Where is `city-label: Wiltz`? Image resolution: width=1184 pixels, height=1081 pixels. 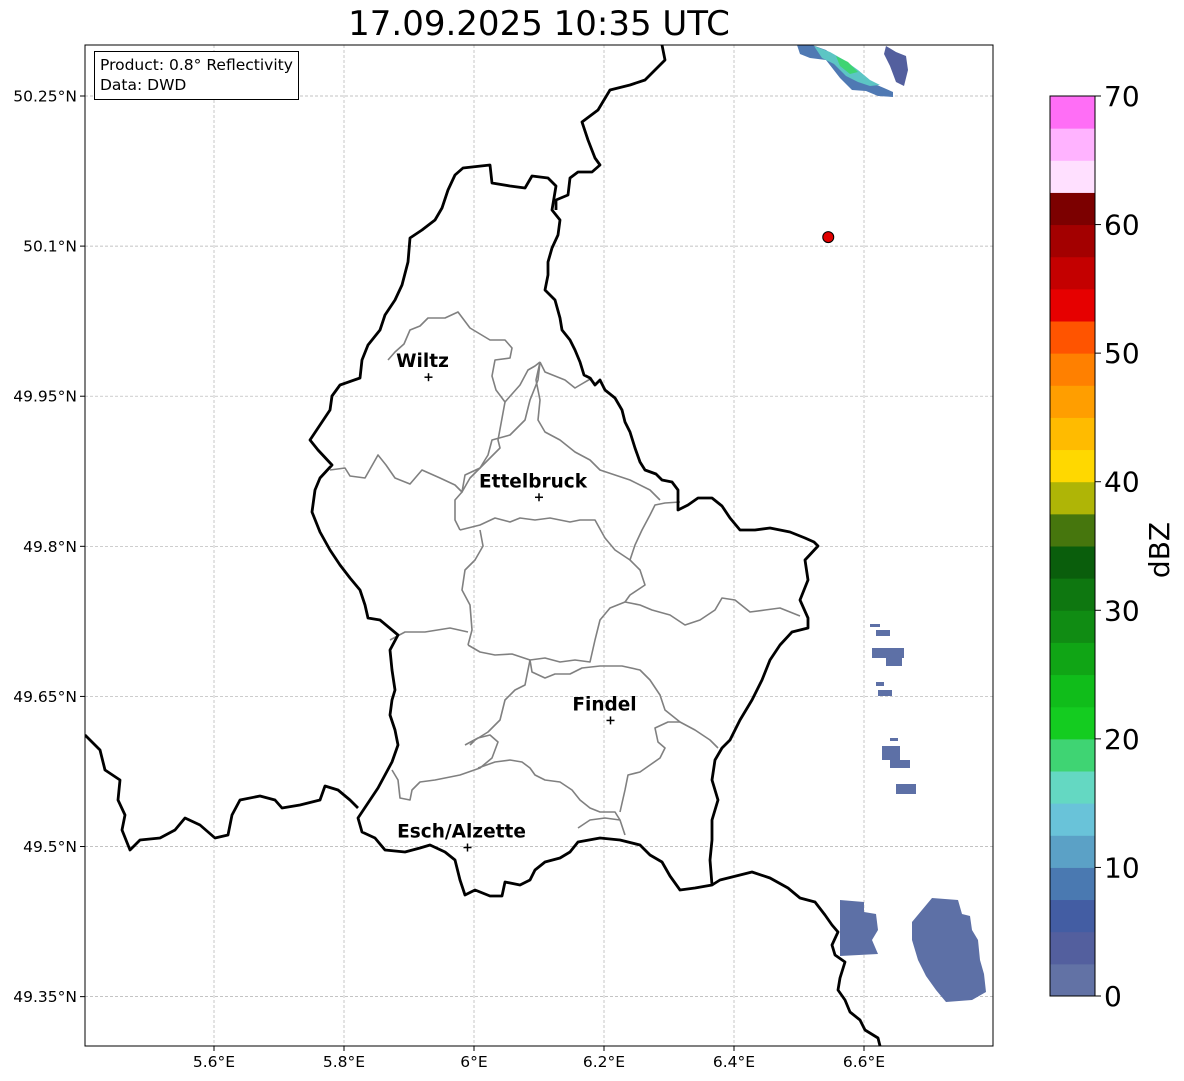
city-label: Wiltz is located at coordinates (422, 361).